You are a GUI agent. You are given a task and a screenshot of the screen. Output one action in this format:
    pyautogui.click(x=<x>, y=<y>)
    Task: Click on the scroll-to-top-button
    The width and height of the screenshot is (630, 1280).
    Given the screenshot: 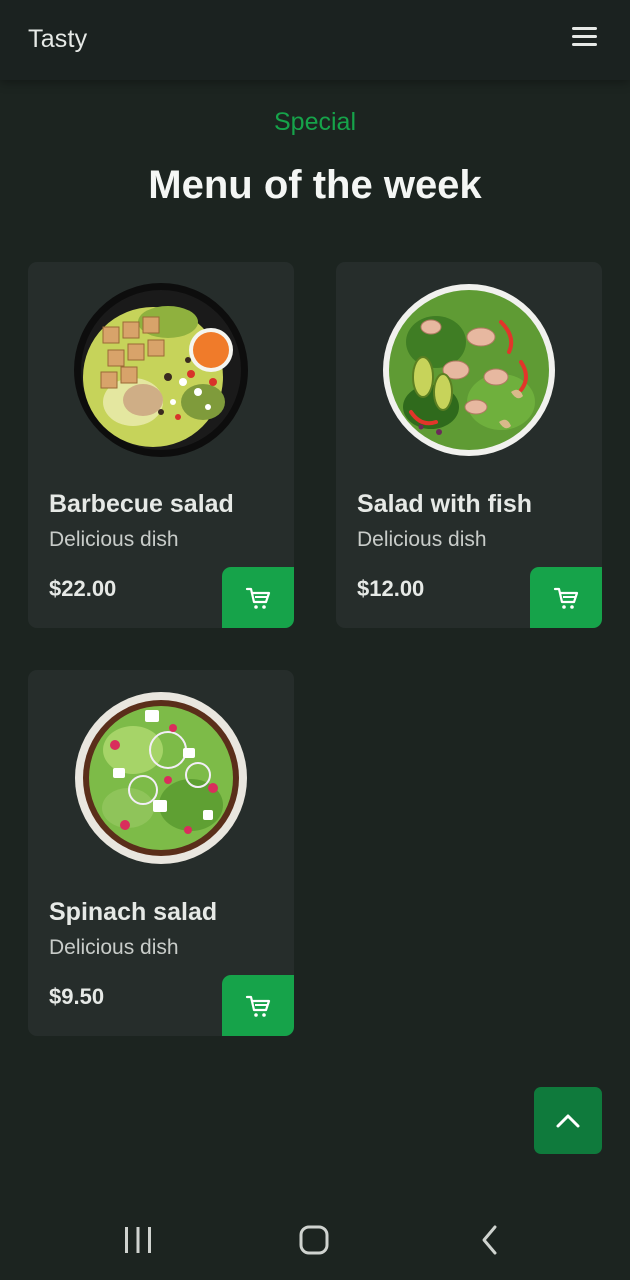 What is the action you would take?
    pyautogui.click(x=568, y=1120)
    